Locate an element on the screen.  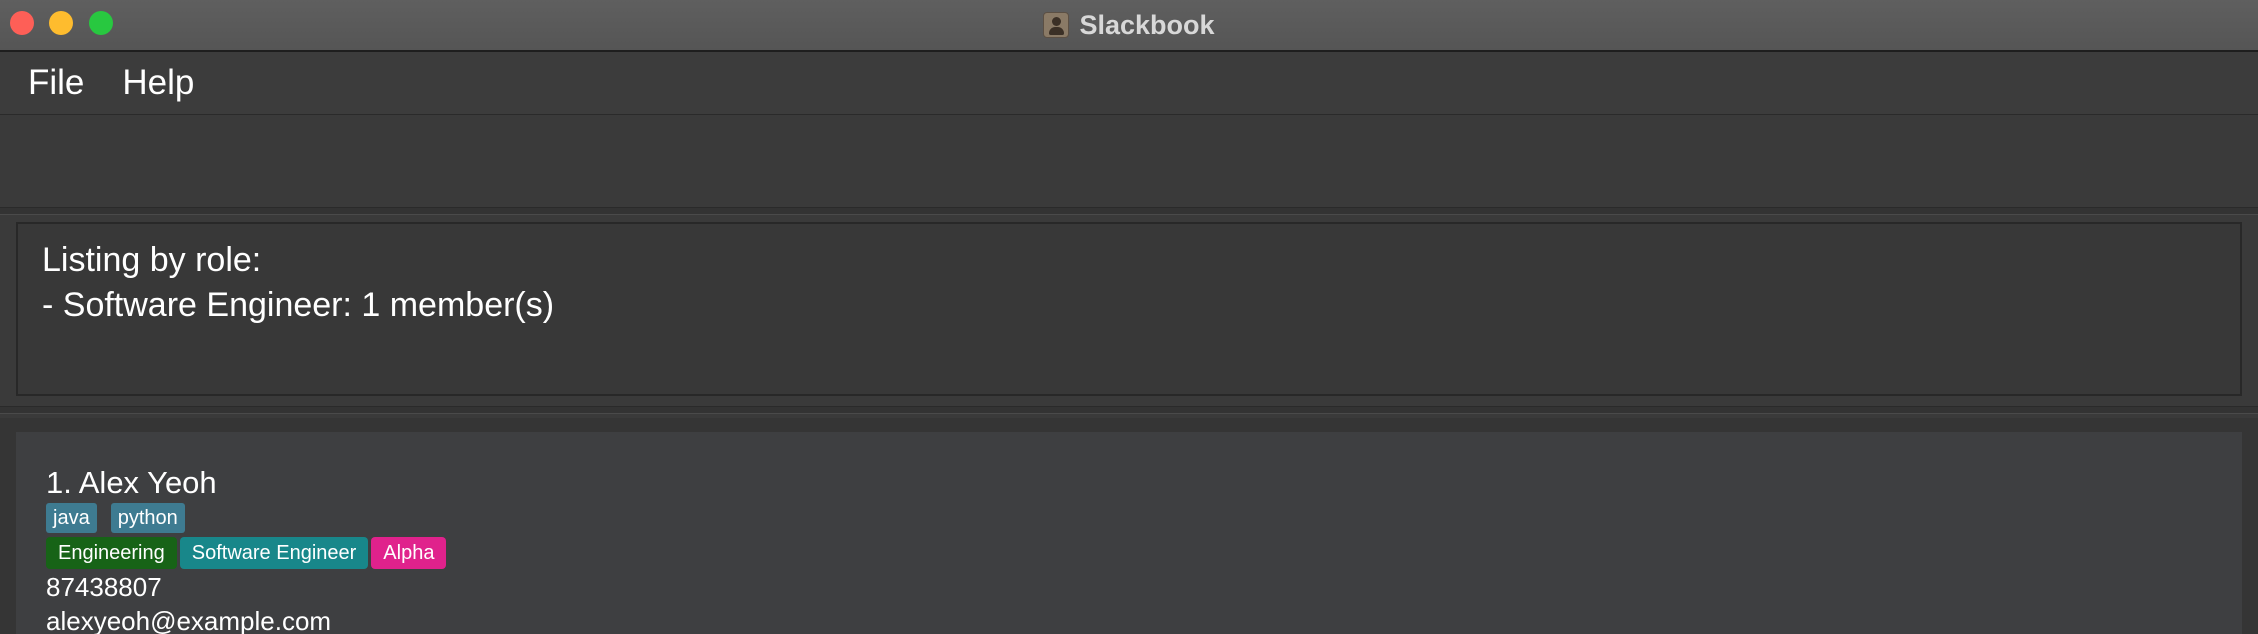
group-chip-team: Alpha is located at coordinates (409, 553).